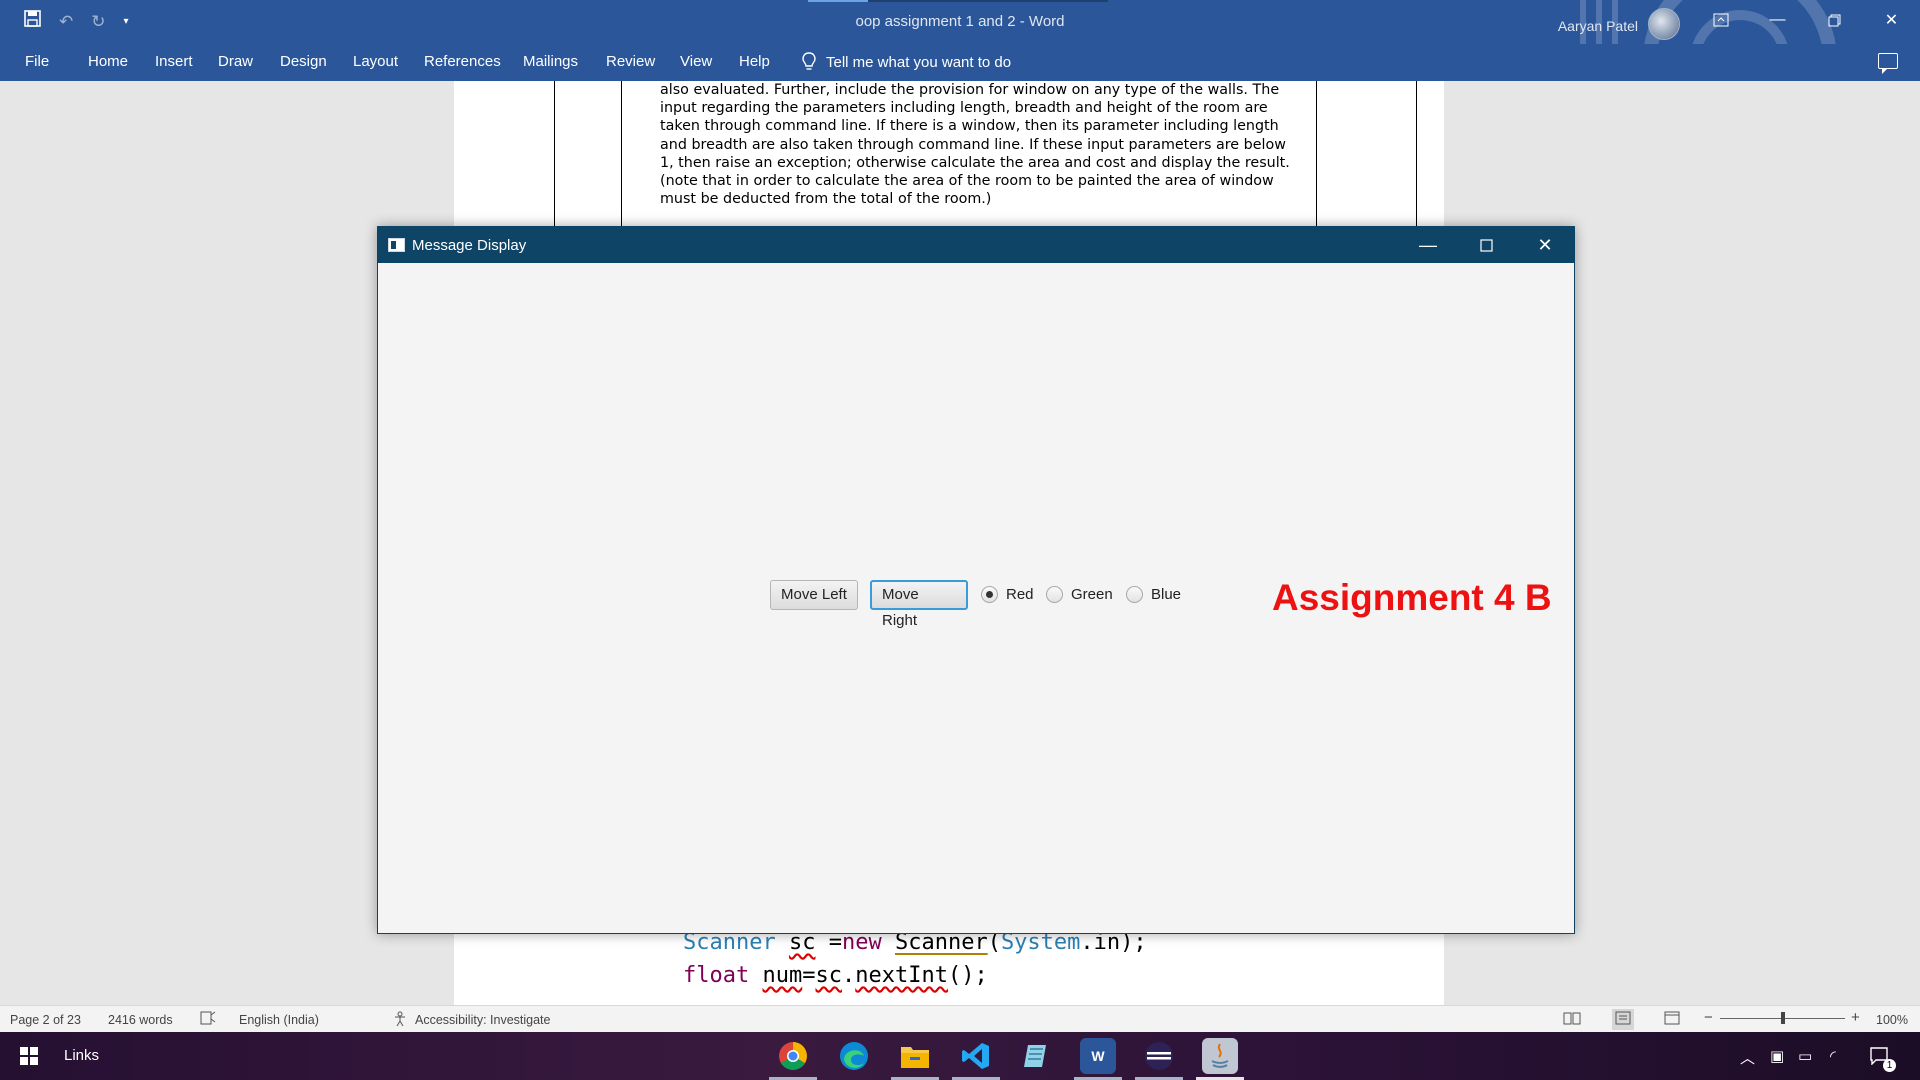 The image size is (1920, 1080). I want to click on tell-me-search: Tell me what you want to do, so click(906, 62).